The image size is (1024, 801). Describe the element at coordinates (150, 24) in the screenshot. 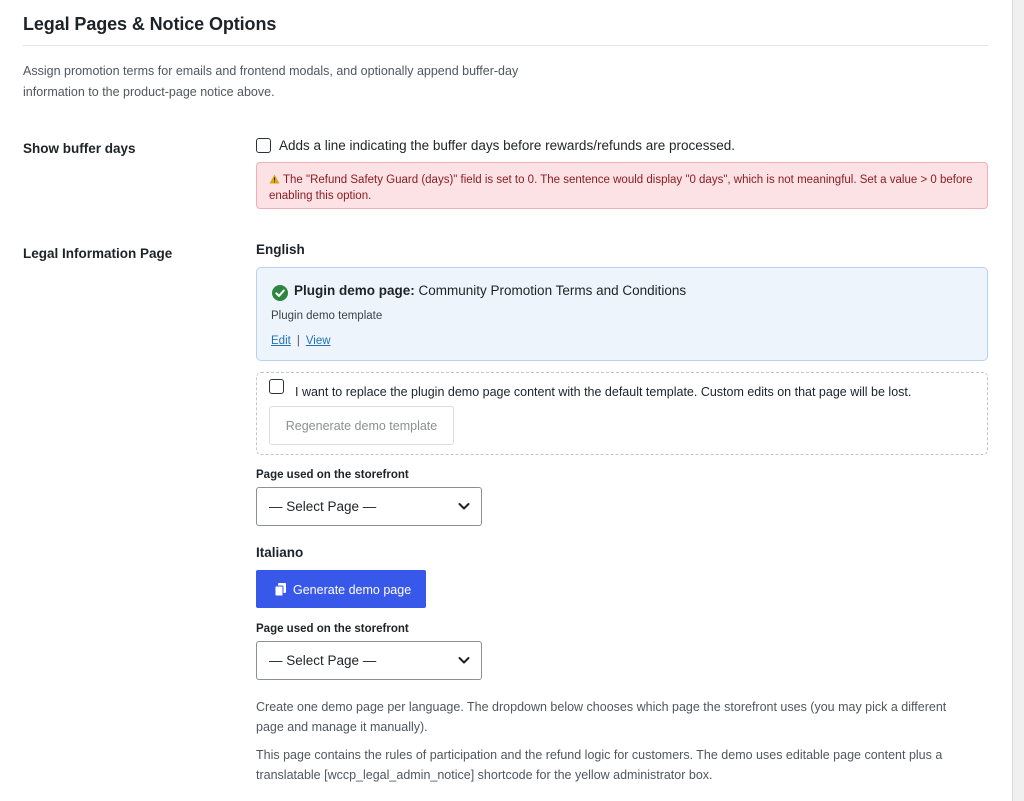

I see `section-title: Legal Pages & Notice Options` at that location.